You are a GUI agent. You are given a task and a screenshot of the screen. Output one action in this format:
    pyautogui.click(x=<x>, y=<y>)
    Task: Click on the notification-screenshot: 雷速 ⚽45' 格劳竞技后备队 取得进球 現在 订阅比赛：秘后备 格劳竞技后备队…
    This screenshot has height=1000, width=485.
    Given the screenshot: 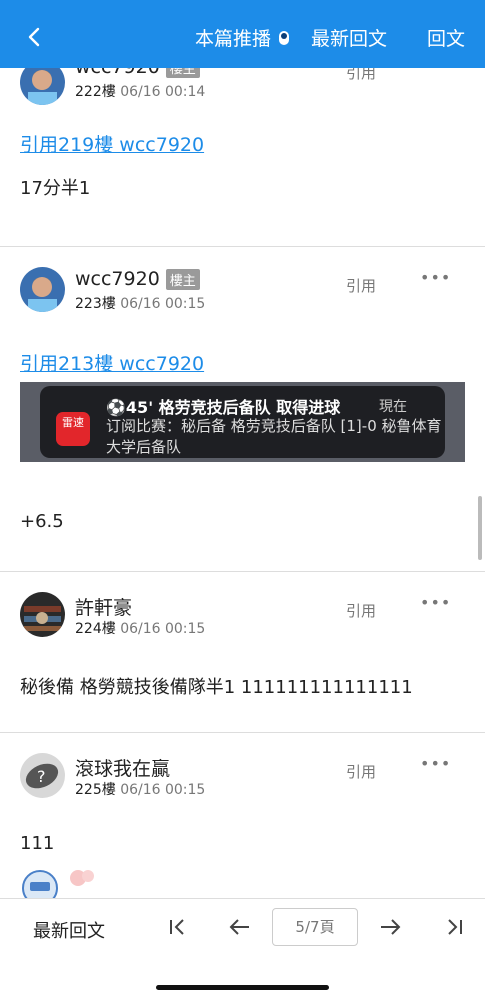 What is the action you would take?
    pyautogui.click(x=242, y=422)
    